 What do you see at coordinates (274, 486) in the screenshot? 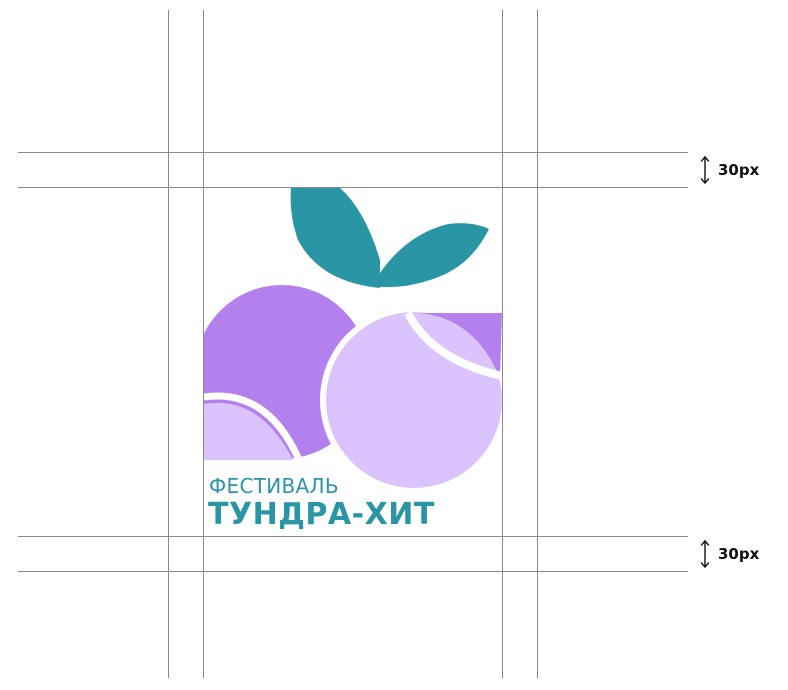
I see `logo-subtitle: ФЕСТИВАЛЬ` at bounding box center [274, 486].